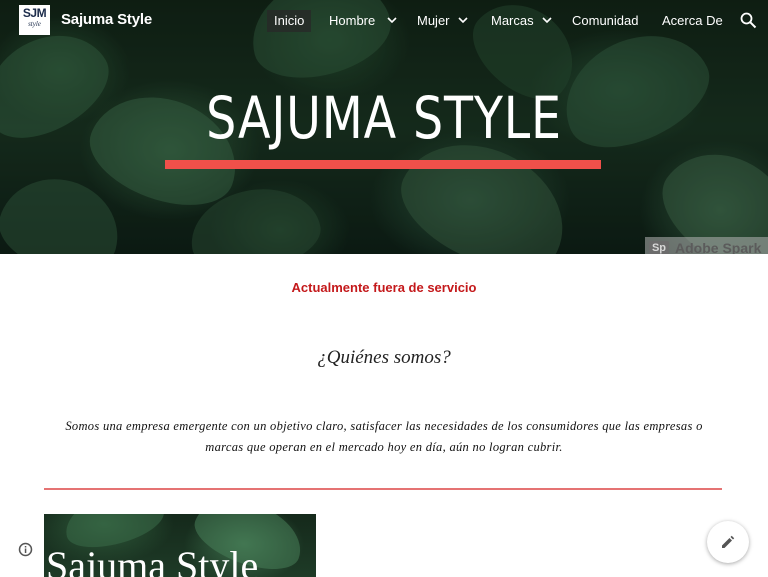 This screenshot has width=768, height=577. I want to click on section-divider, so click(383, 489).